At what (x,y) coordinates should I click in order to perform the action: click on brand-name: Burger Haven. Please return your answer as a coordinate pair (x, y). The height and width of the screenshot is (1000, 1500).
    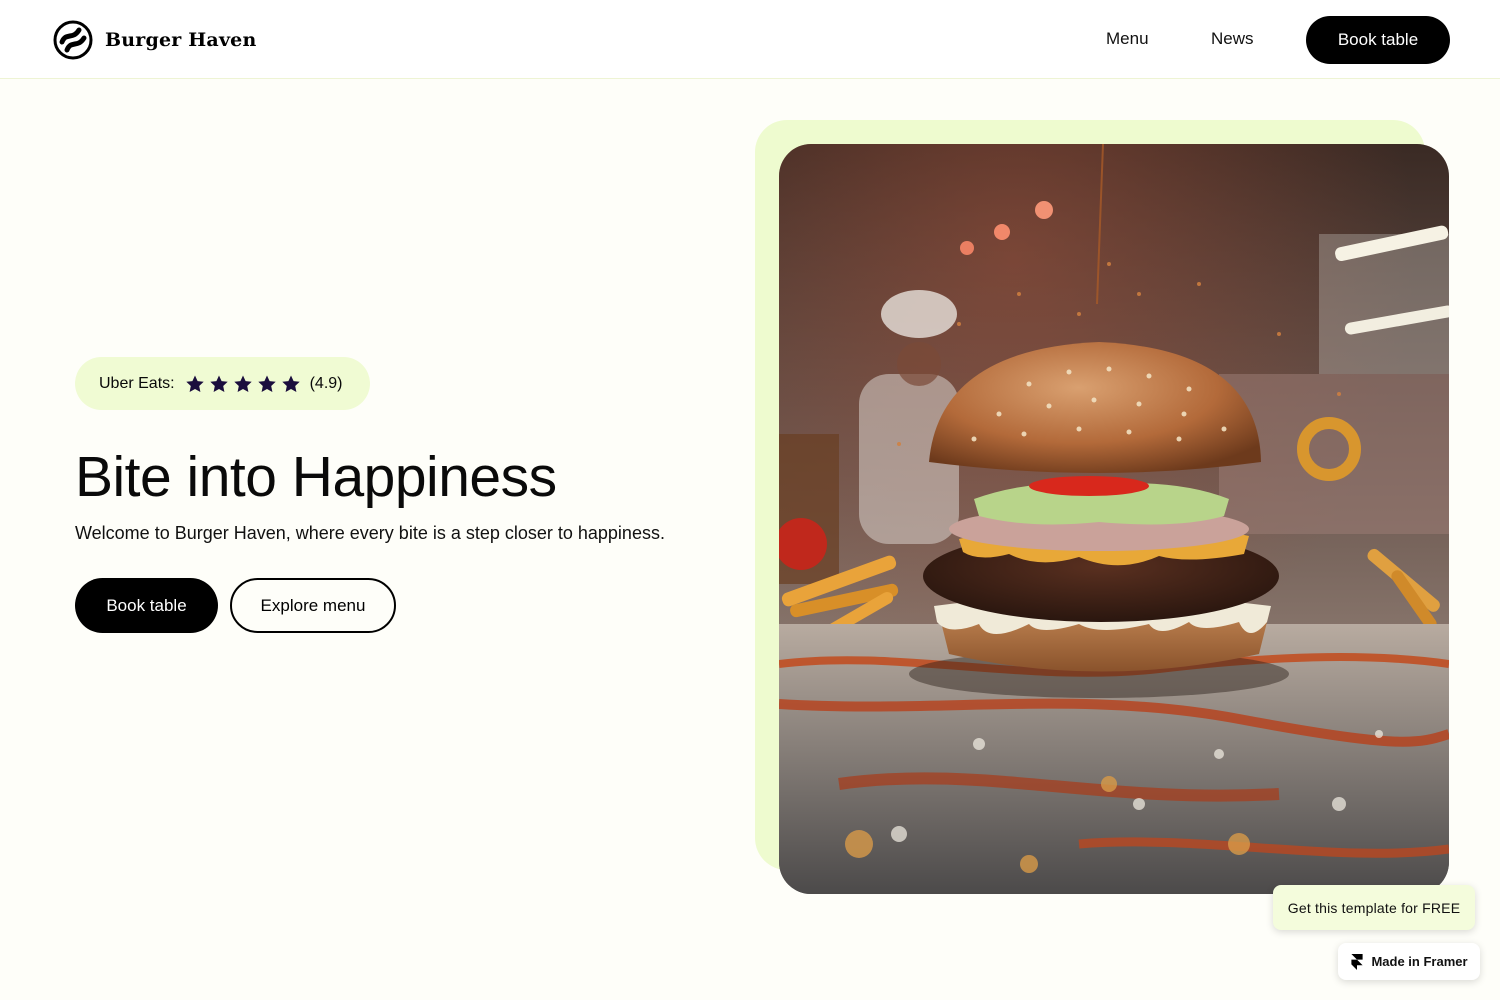
    Looking at the image, I should click on (181, 40).